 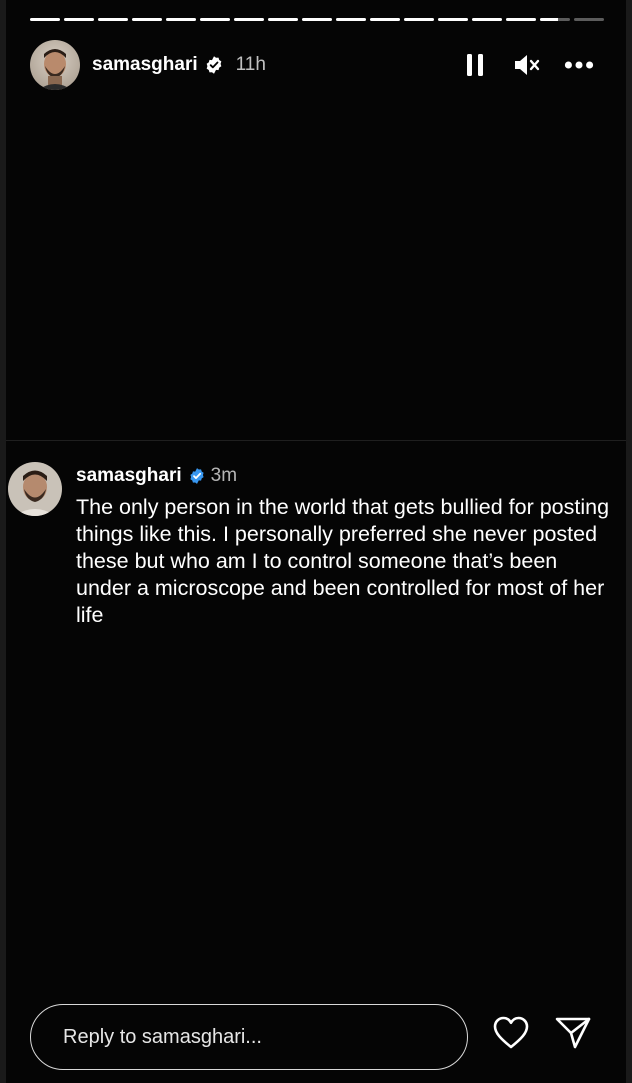 What do you see at coordinates (253, 1037) in the screenshot?
I see `reply-input` at bounding box center [253, 1037].